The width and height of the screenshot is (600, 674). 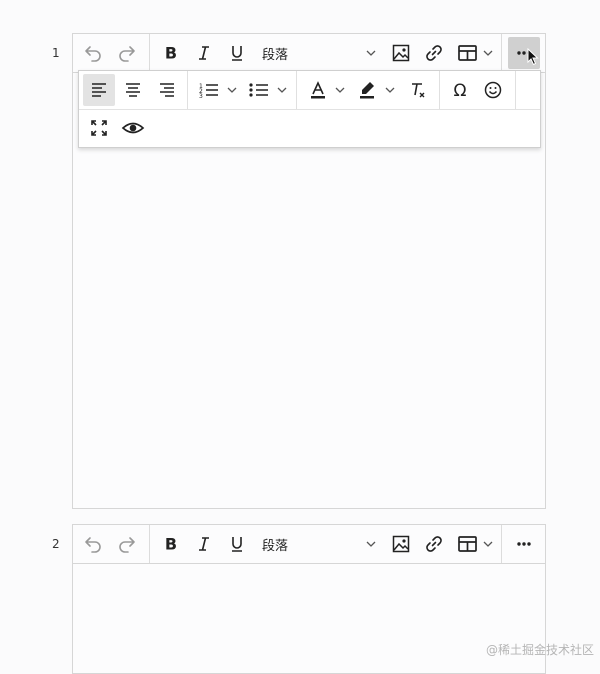 What do you see at coordinates (539, 650) in the screenshot?
I see `watermark: @稀土掘金技术社区` at bounding box center [539, 650].